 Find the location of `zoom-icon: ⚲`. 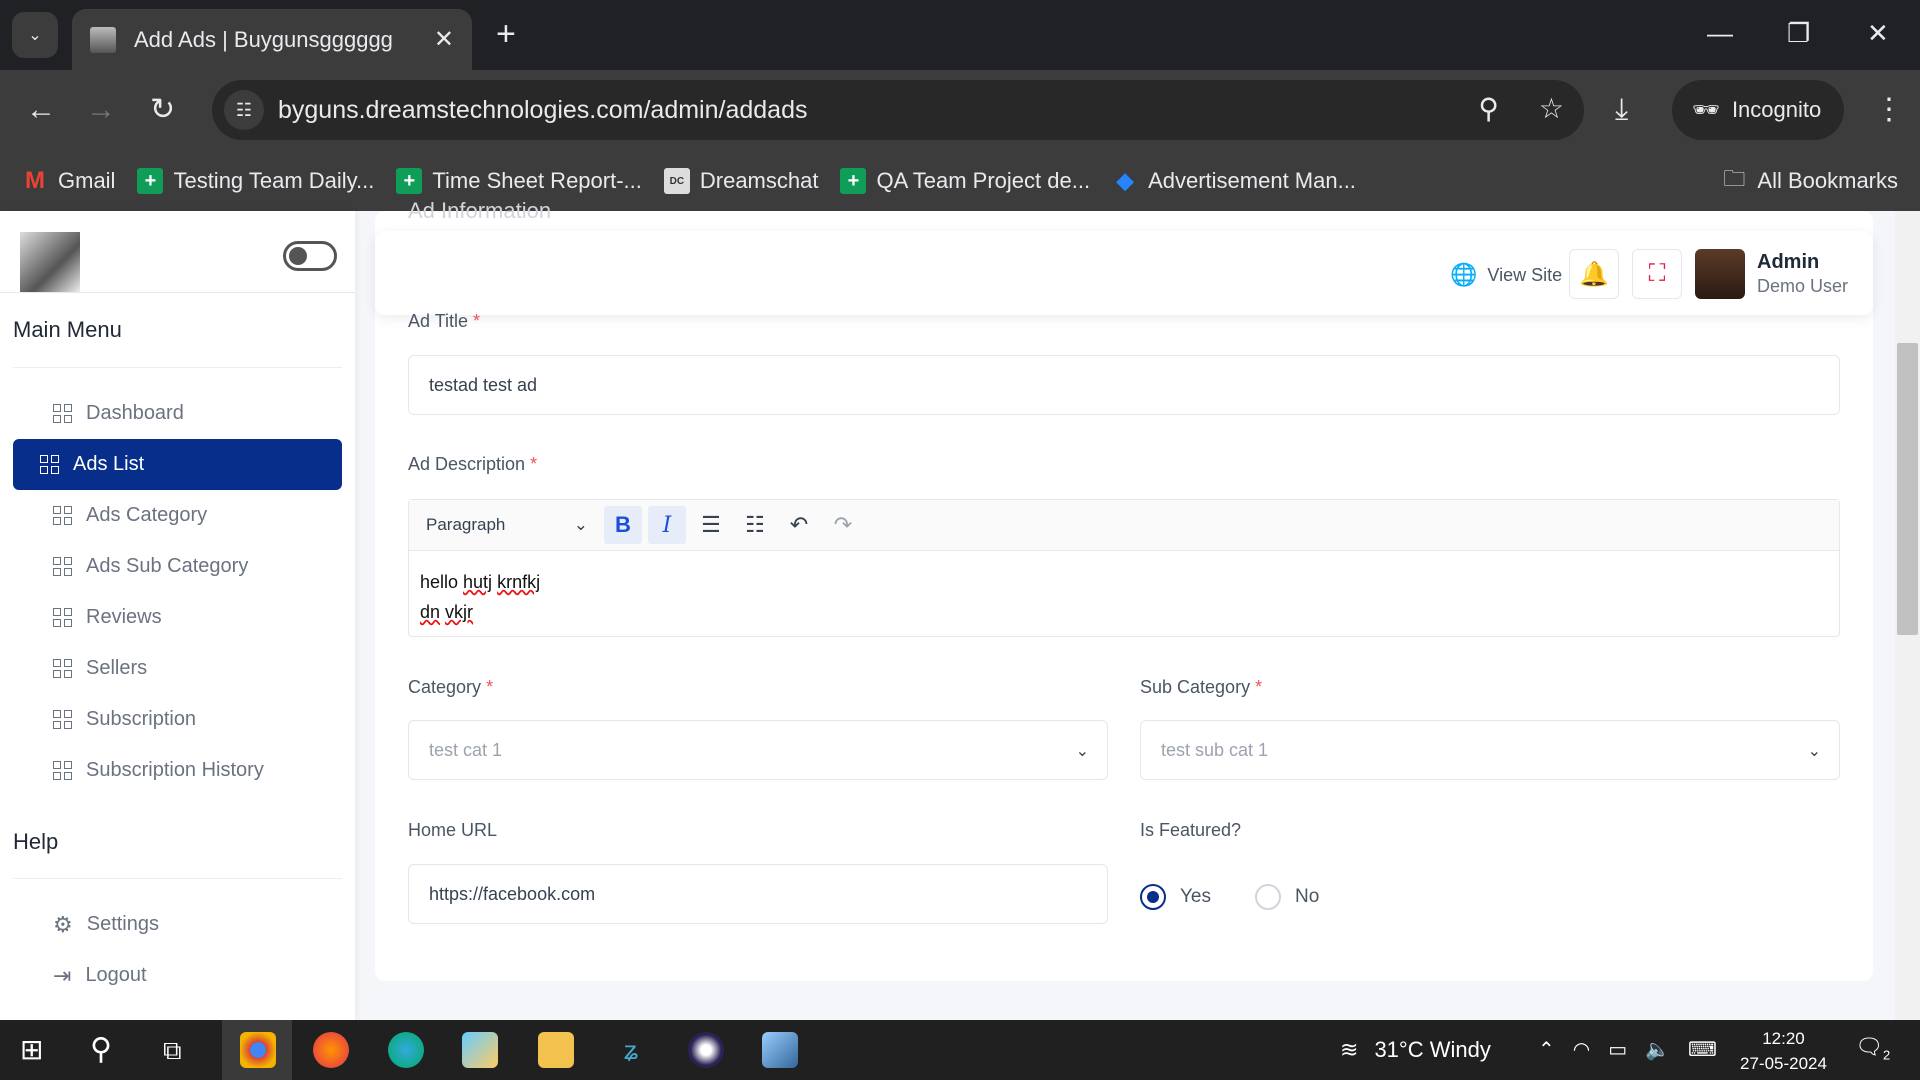

zoom-icon: ⚲ is located at coordinates (1488, 108).